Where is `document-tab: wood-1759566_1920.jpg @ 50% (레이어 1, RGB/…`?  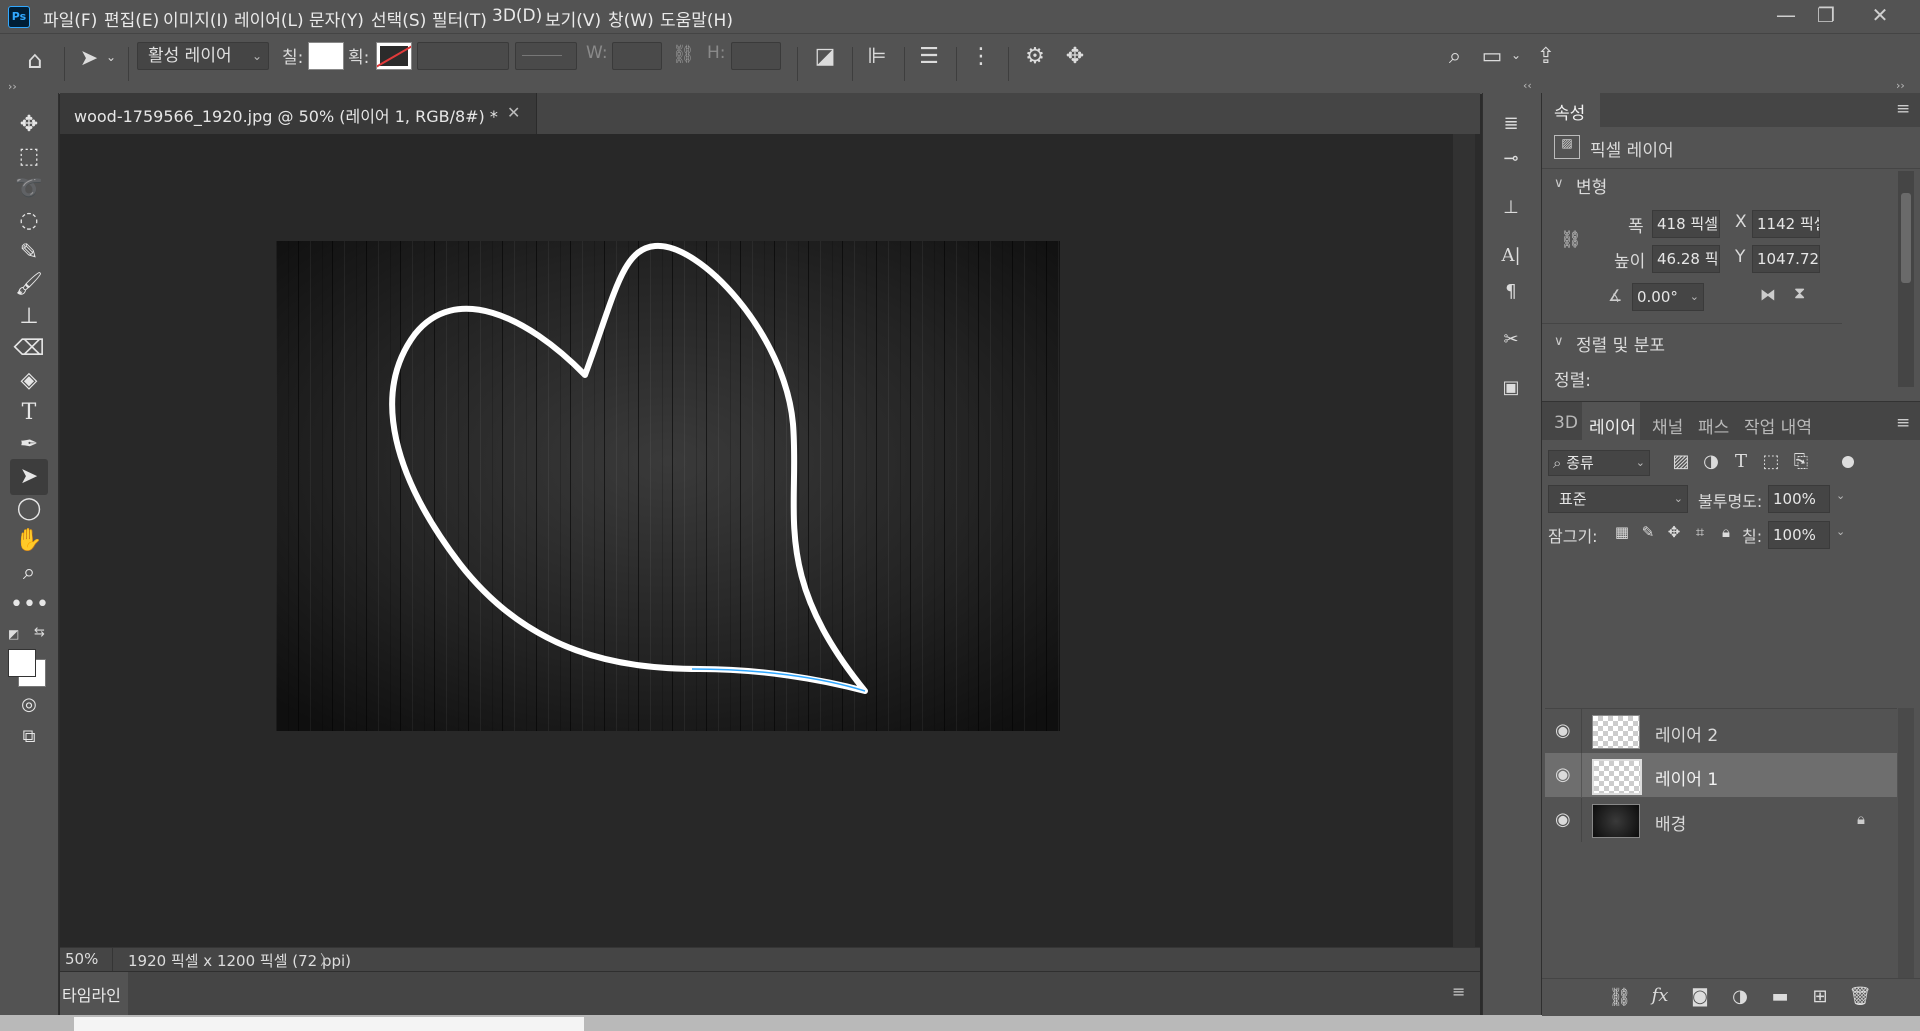
document-tab: wood-1759566_1920.jpg @ 50% (레이어 1, RGB/… is located at coordinates (298, 113).